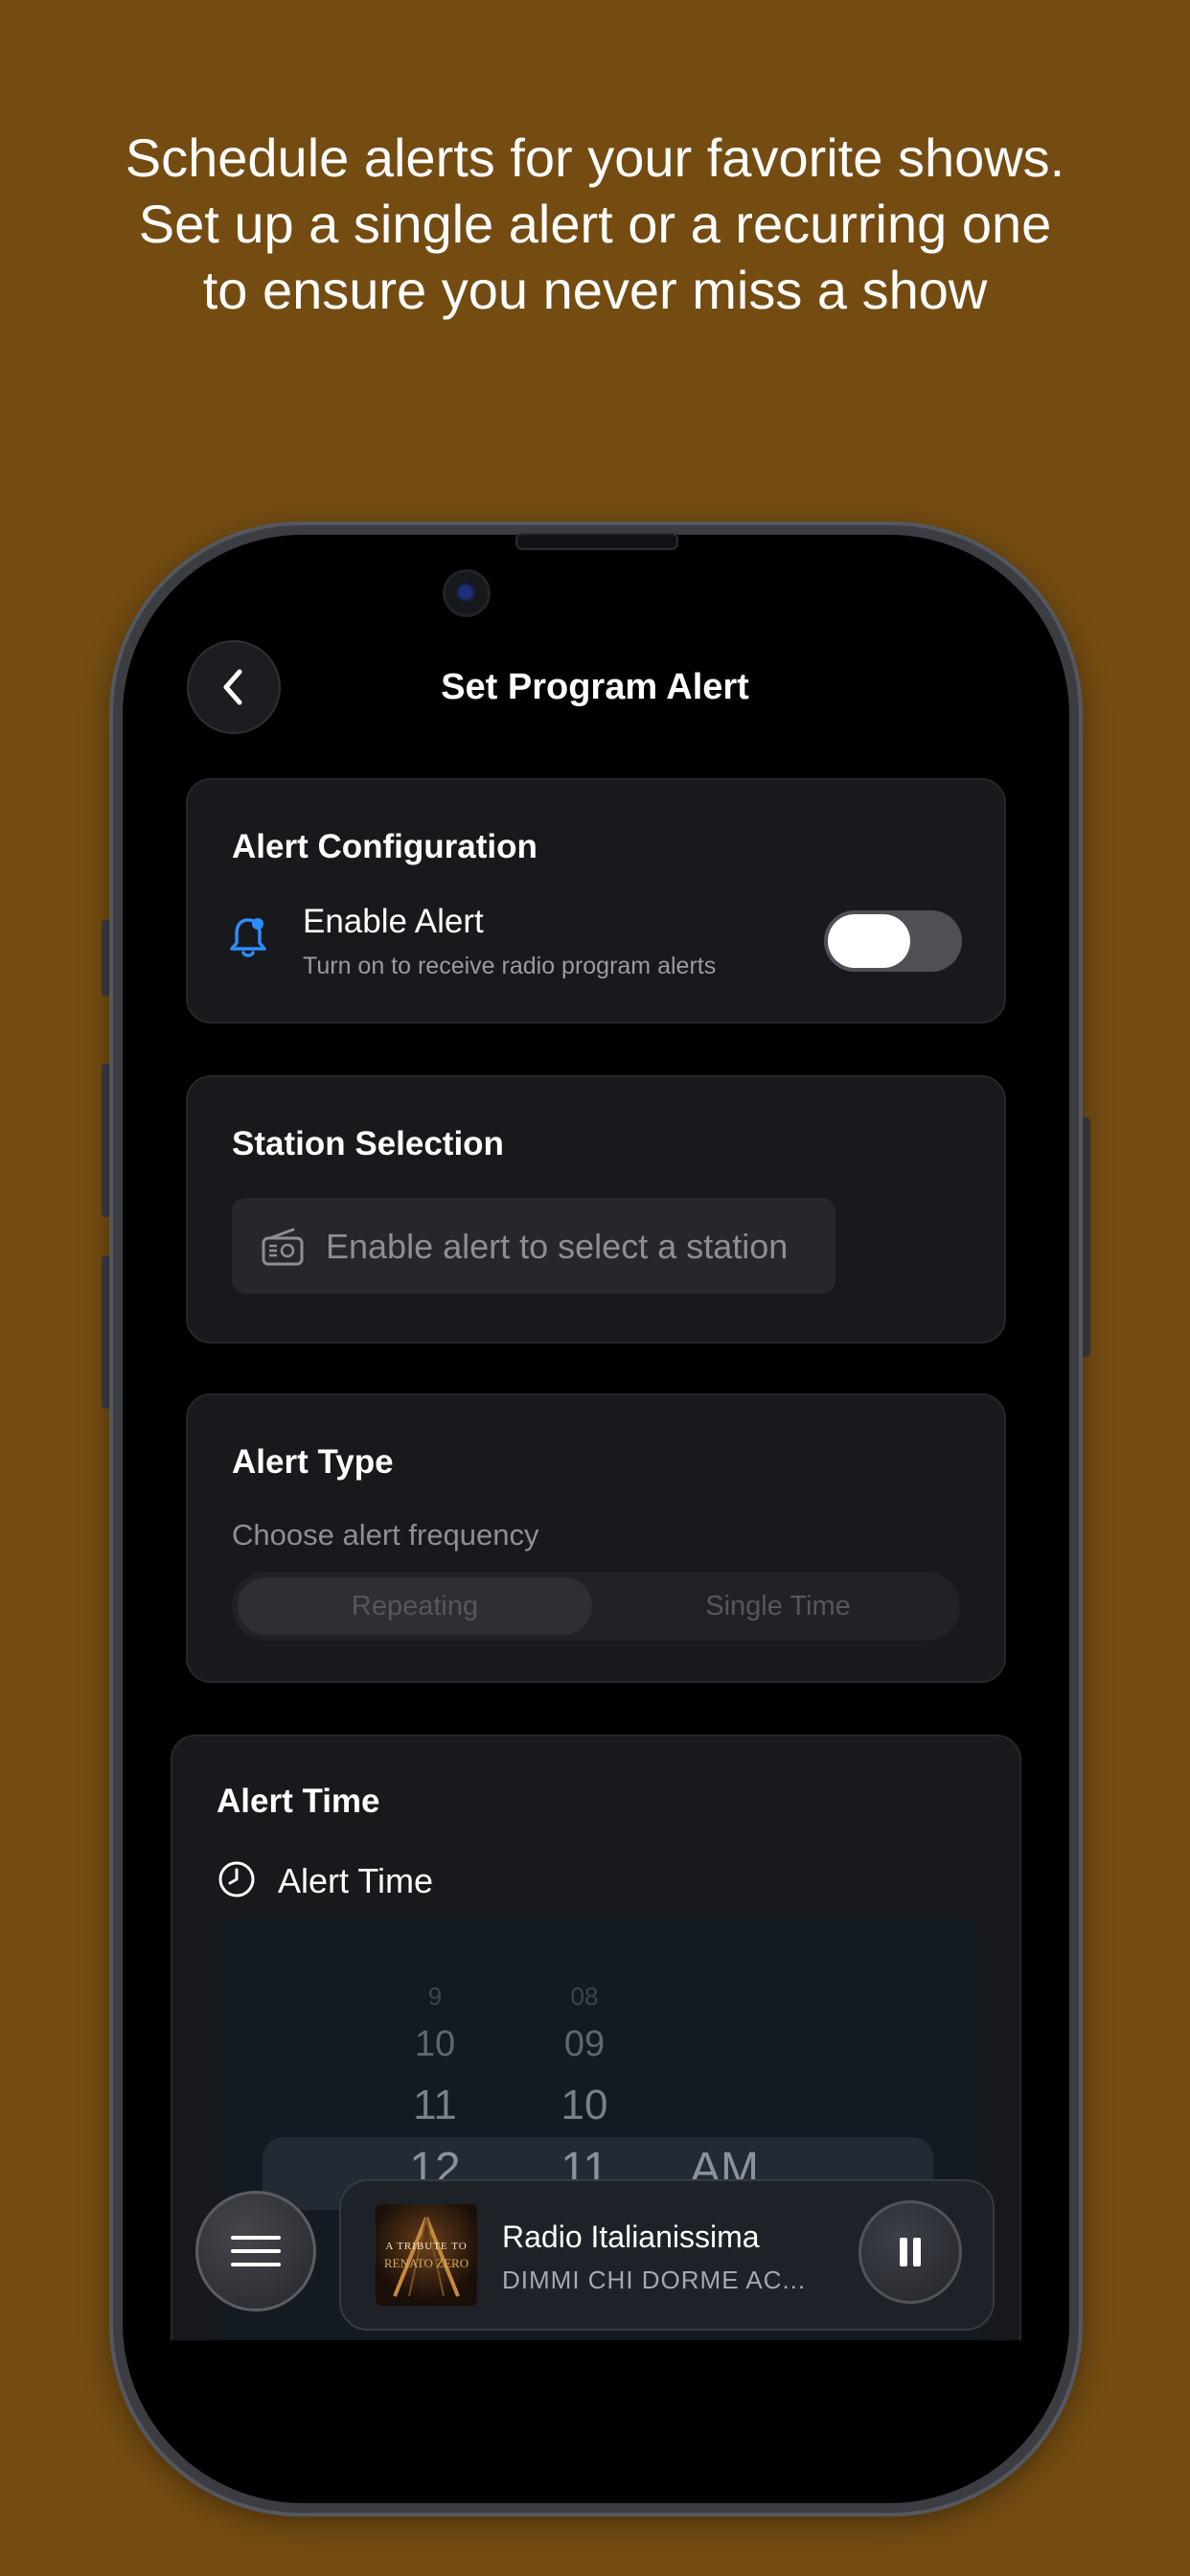 This screenshot has width=1190, height=2576. Describe the element at coordinates (631, 2237) in the screenshot. I see `player-station-name: Radio Italianissima` at that location.